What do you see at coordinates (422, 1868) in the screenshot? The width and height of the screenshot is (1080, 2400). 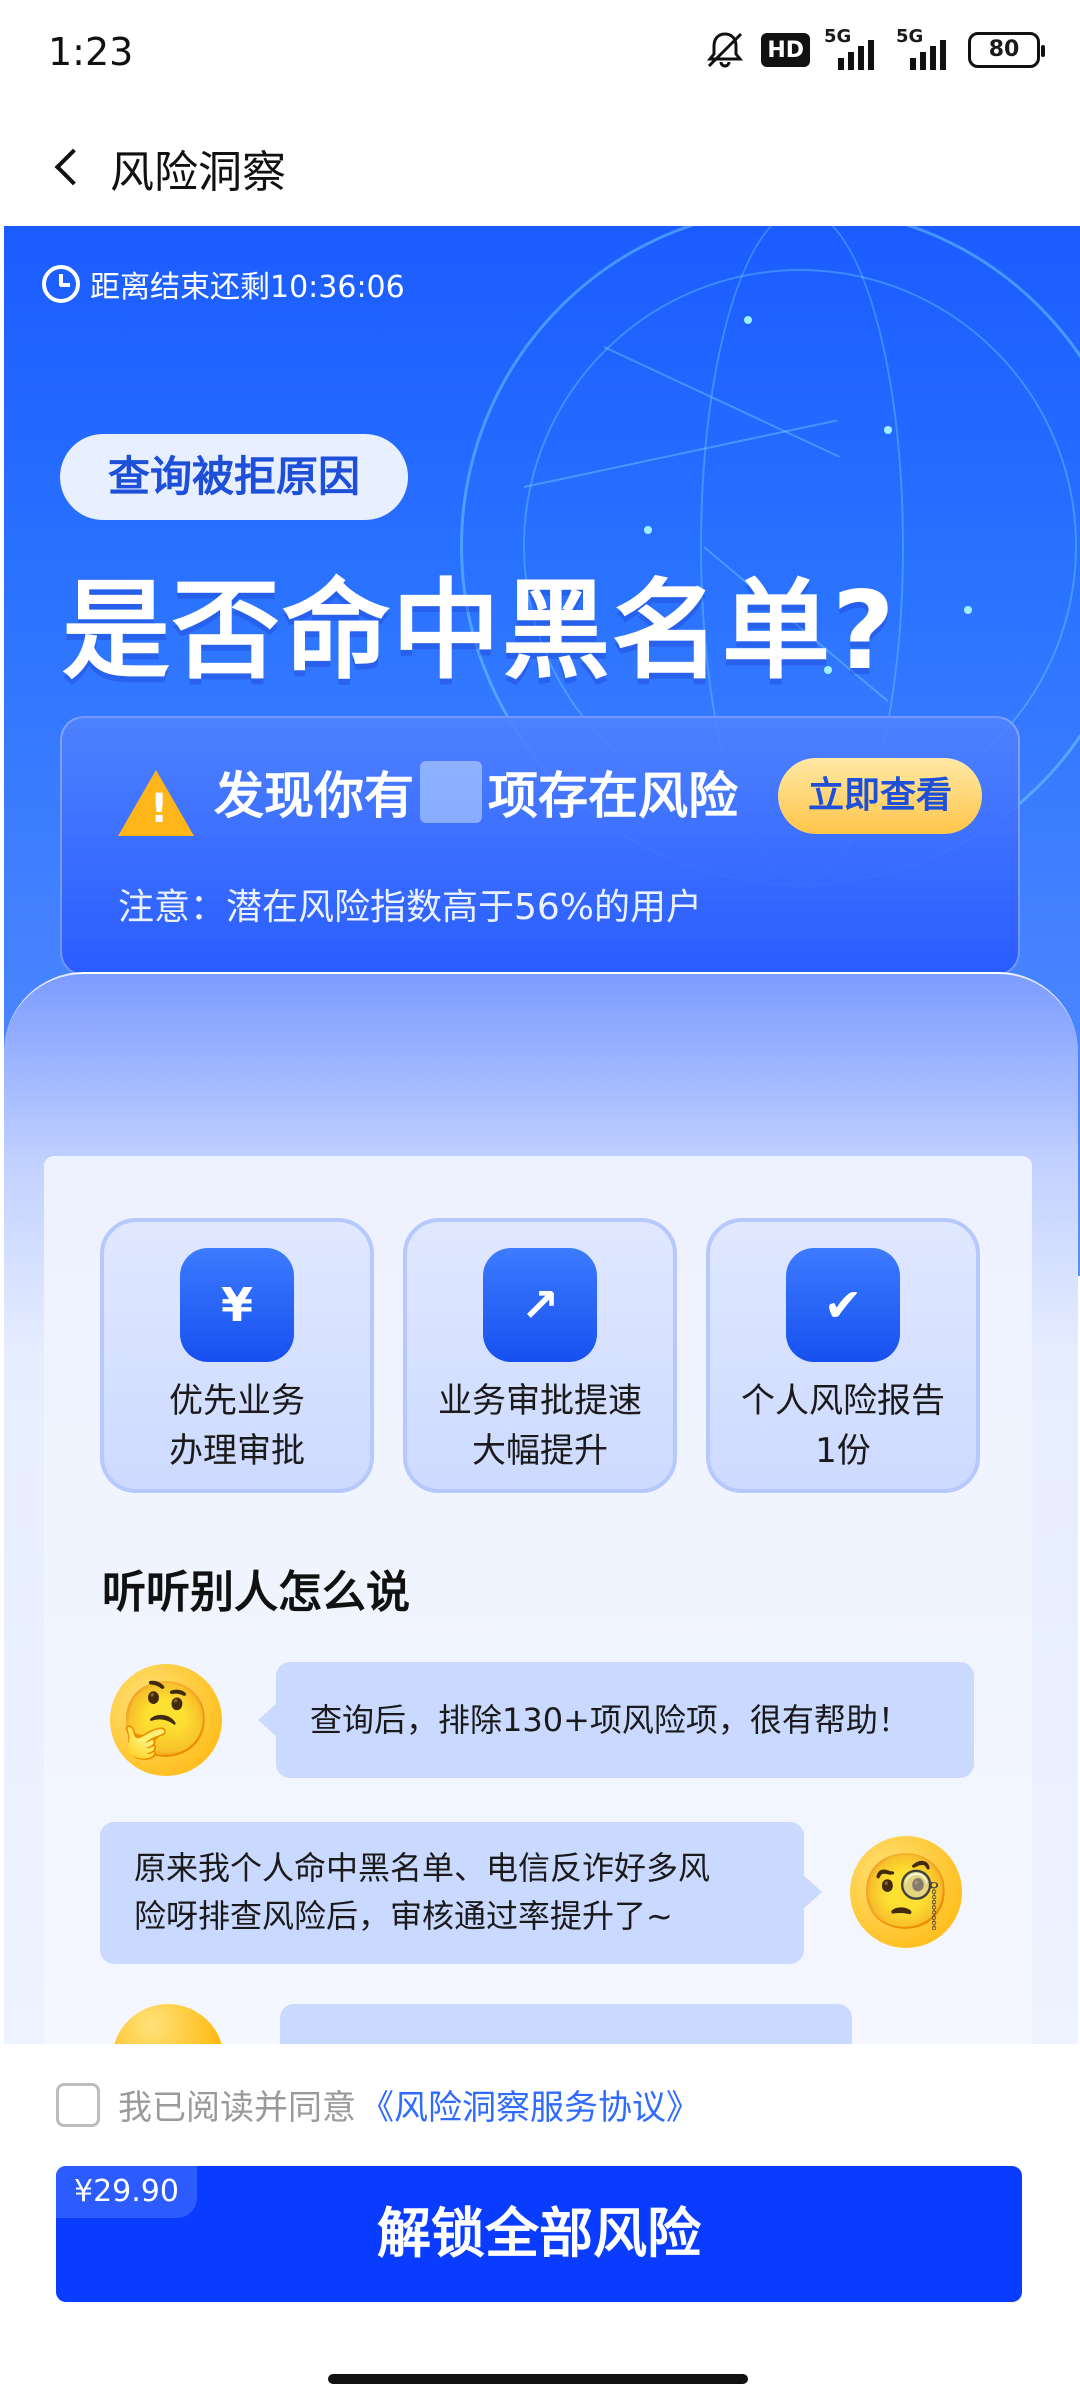 I see `testimonial-line: 原来我个人命中黑名单、电信反诈好多风` at bounding box center [422, 1868].